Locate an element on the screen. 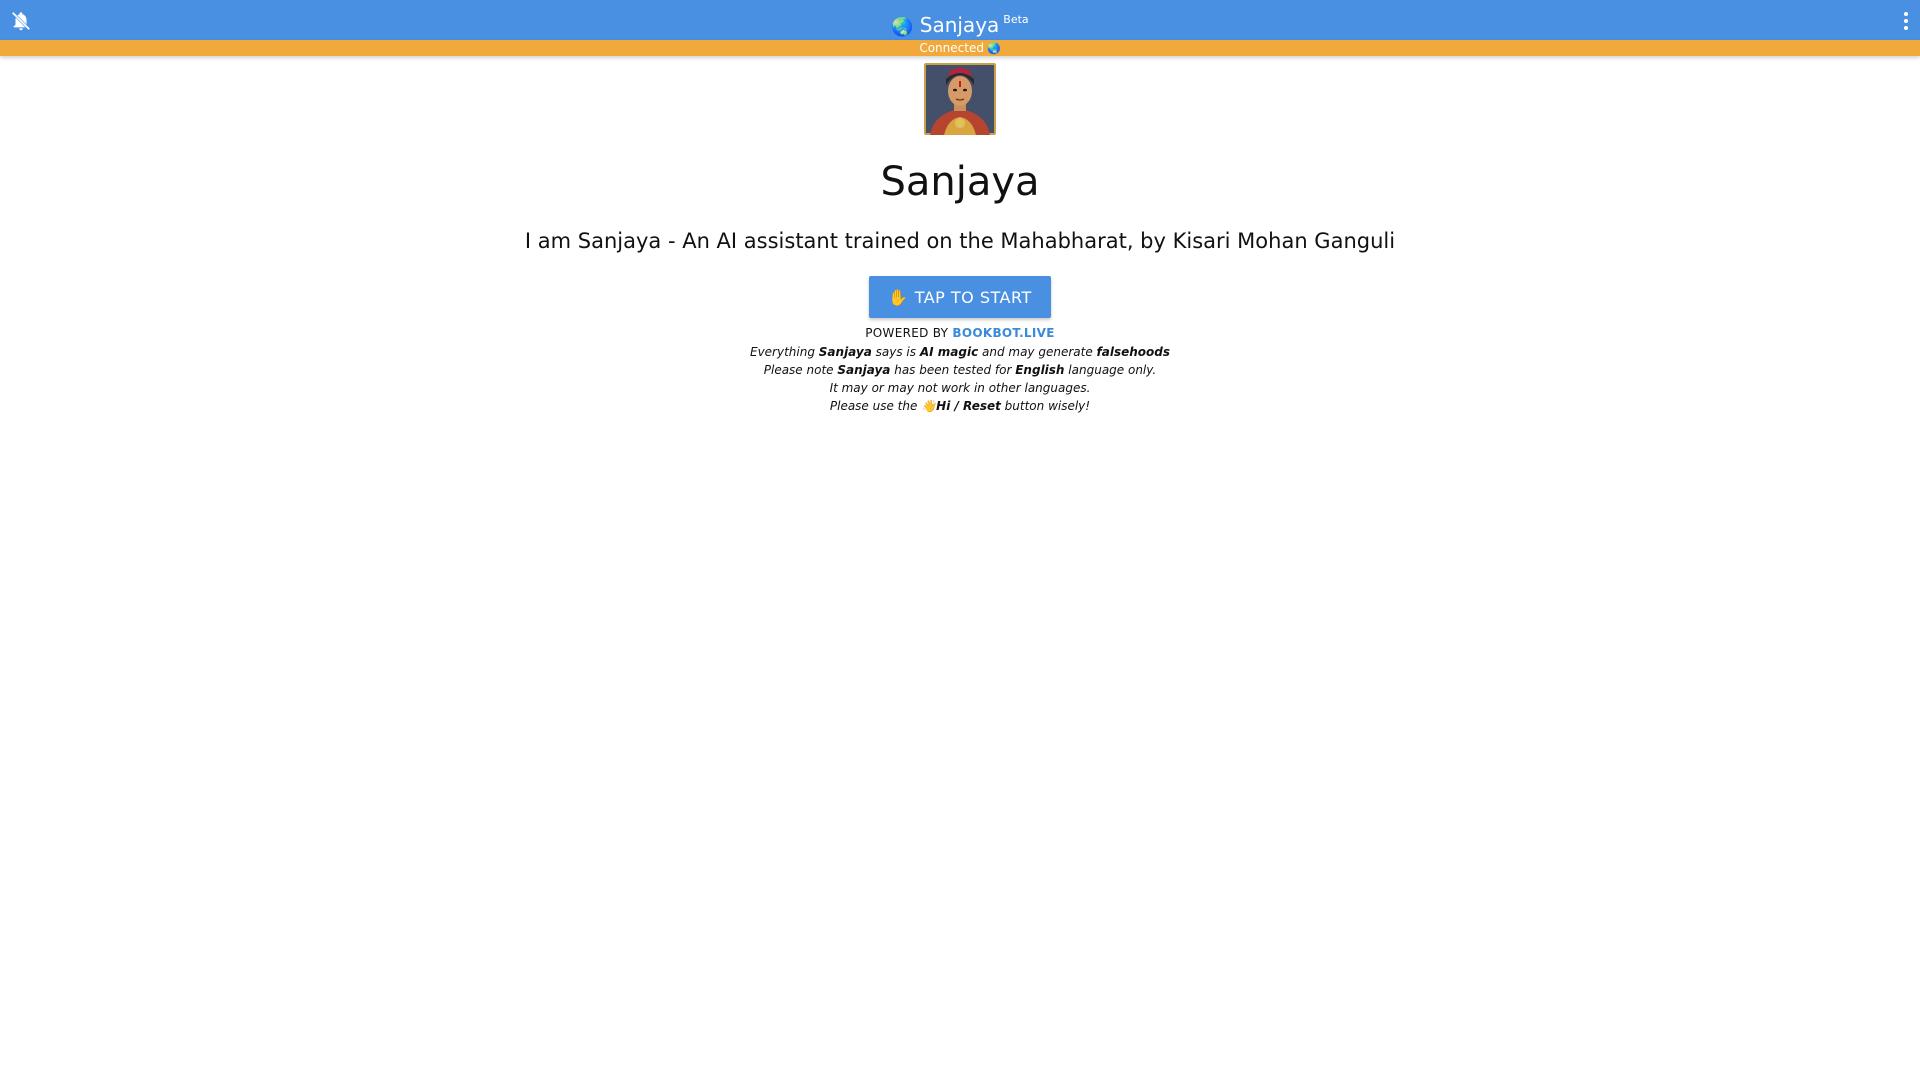 Image resolution: width=1920 pixels, height=1080 pixels. disclaimer-text: says is is located at coordinates (895, 352).